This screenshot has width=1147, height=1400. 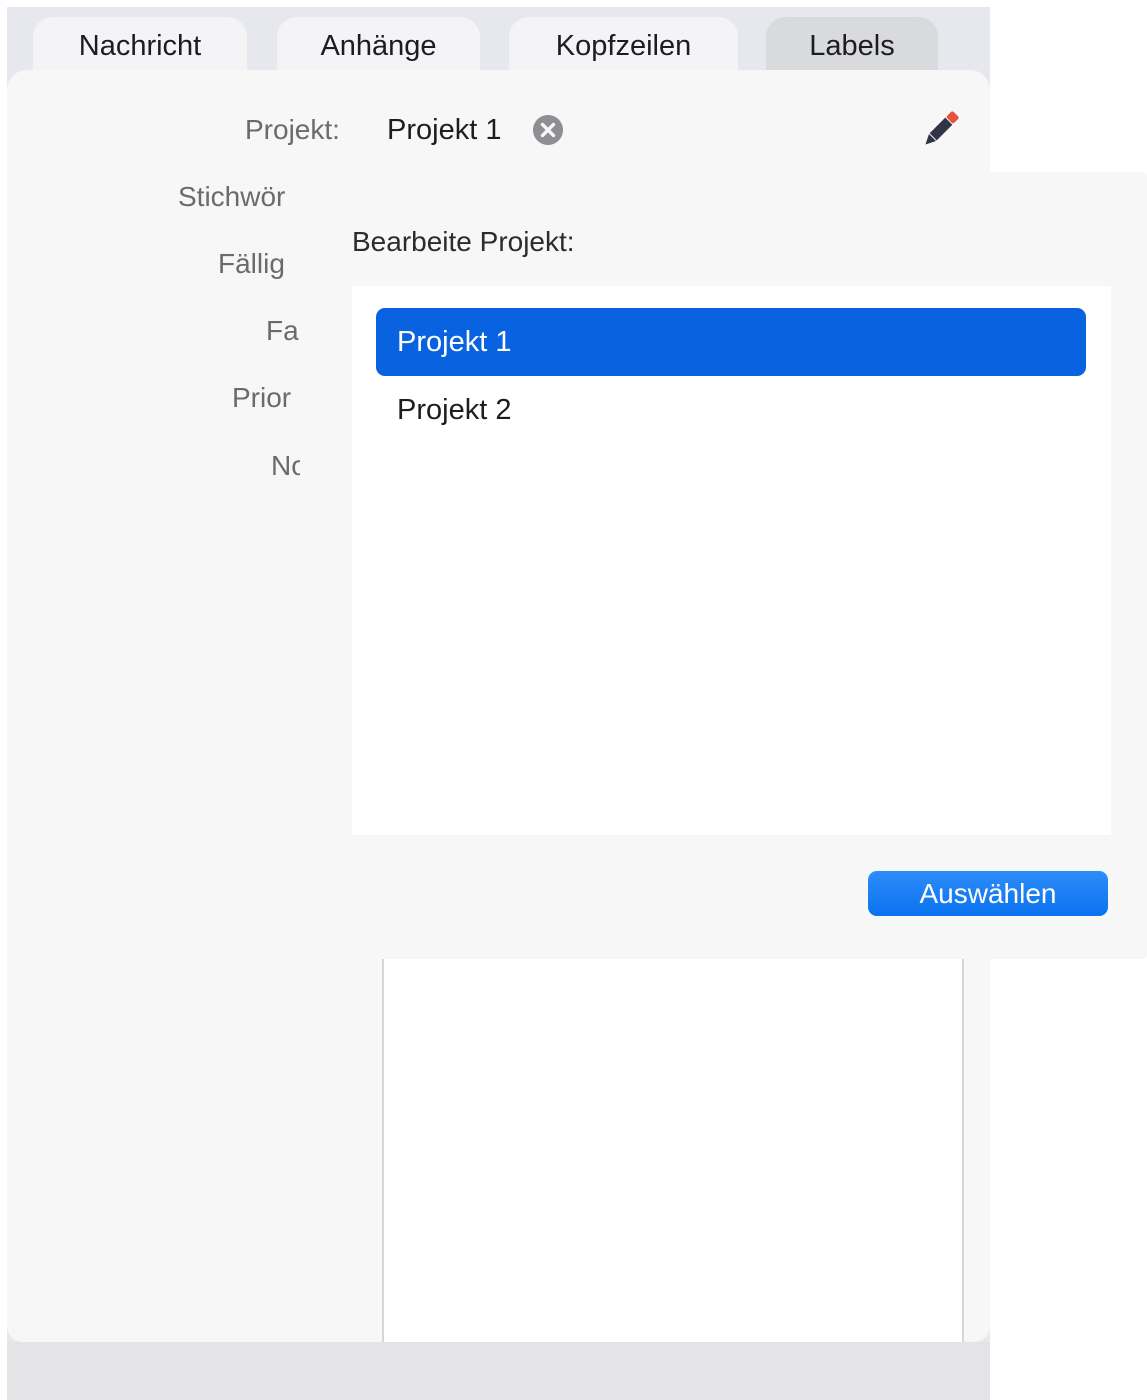 I want to click on notes-label: No, so click(x=287, y=465).